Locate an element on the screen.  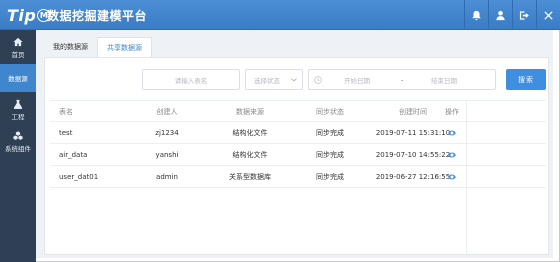
header-sync-status: 同步状态 is located at coordinates (330, 112).